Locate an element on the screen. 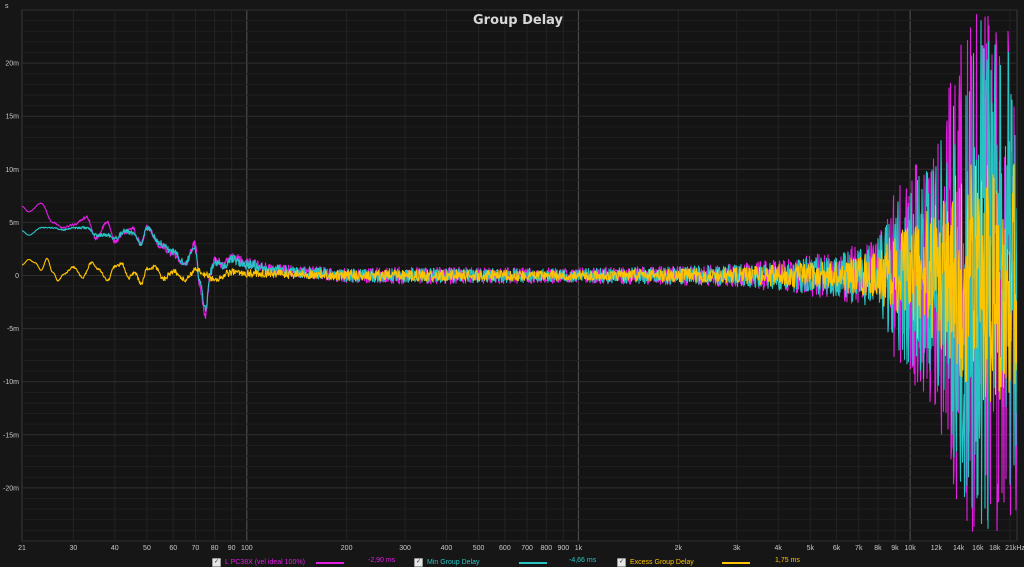 Image resolution: width=1024 pixels, height=567 pixels. y-tick-label: 15m is located at coordinates (12, 117).